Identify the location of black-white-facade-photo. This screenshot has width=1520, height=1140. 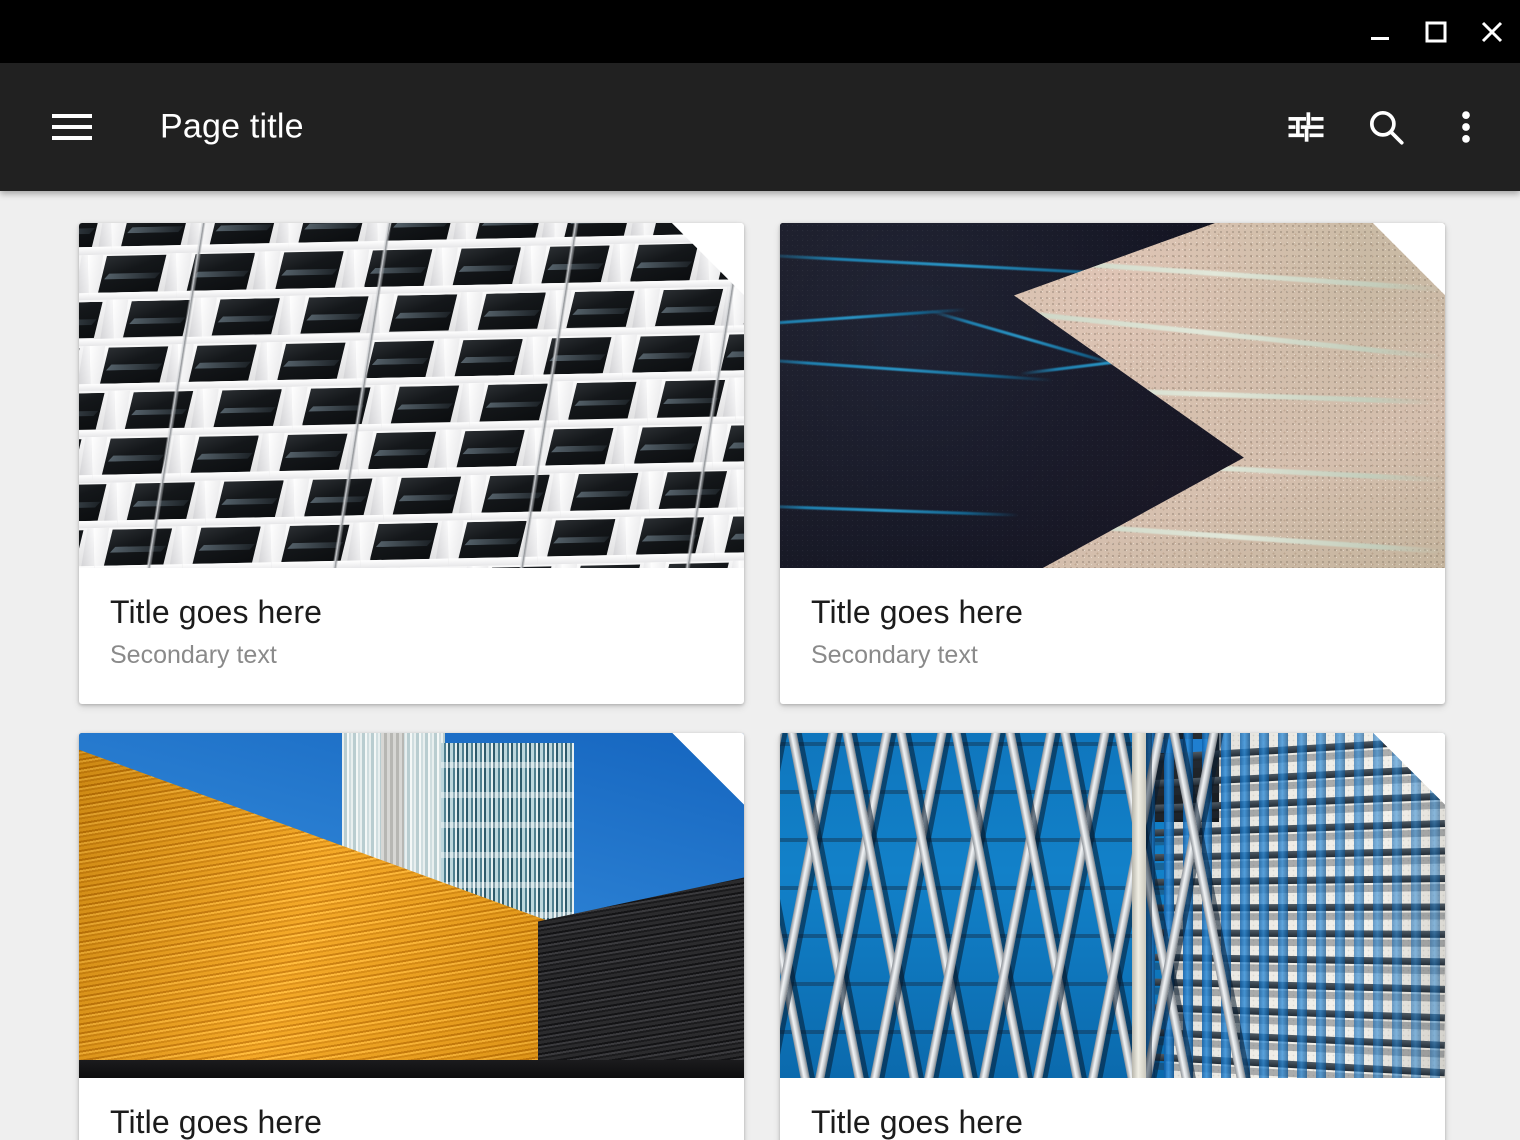
(411, 395).